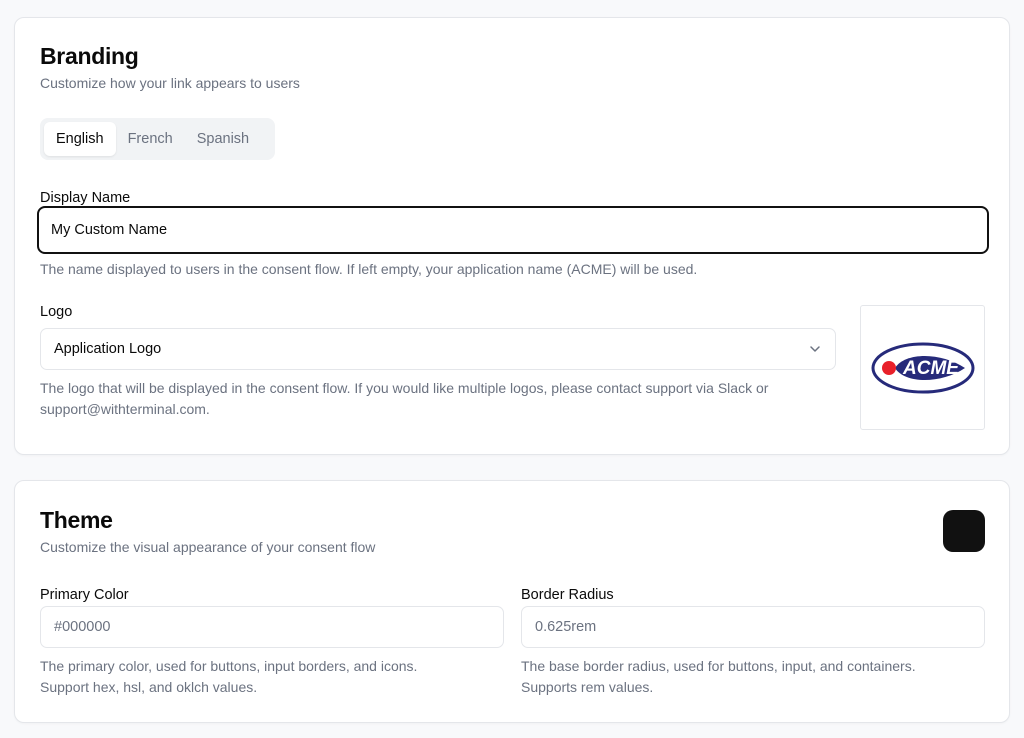 This screenshot has height=738, width=1024. I want to click on branding-title: Branding, so click(89, 56).